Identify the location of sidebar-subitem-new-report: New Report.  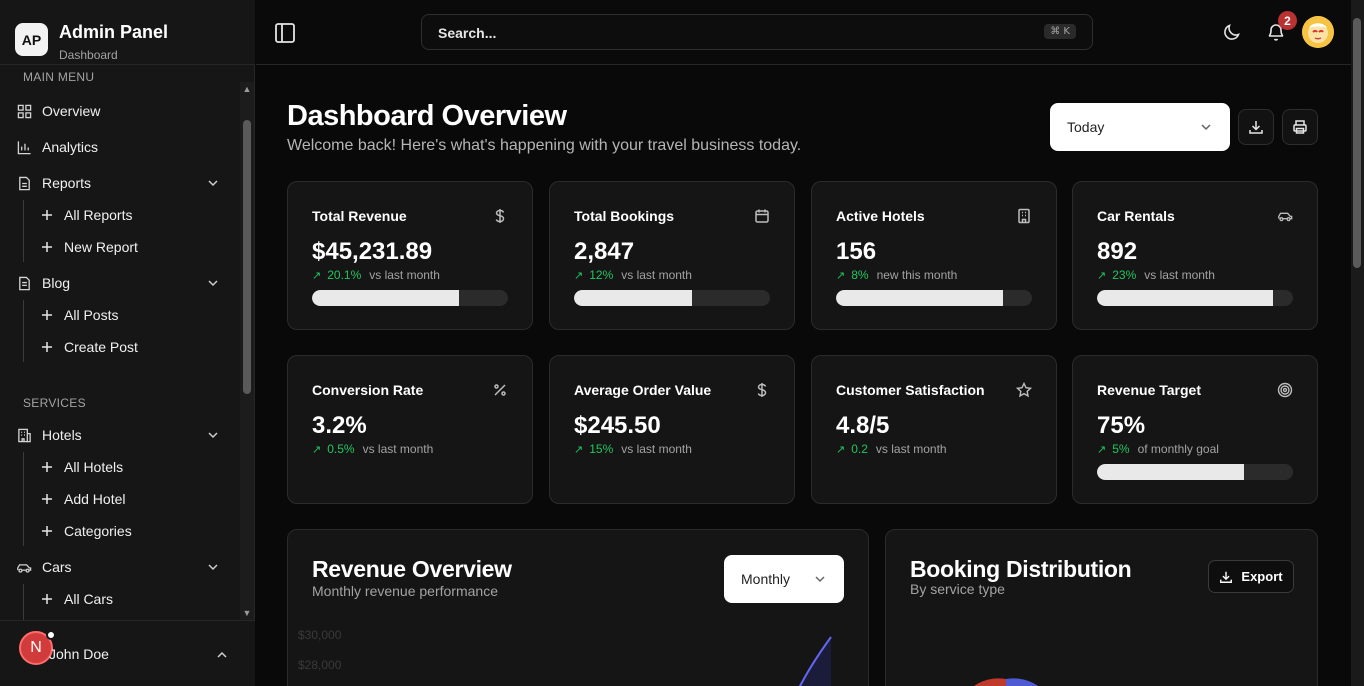
(89, 247).